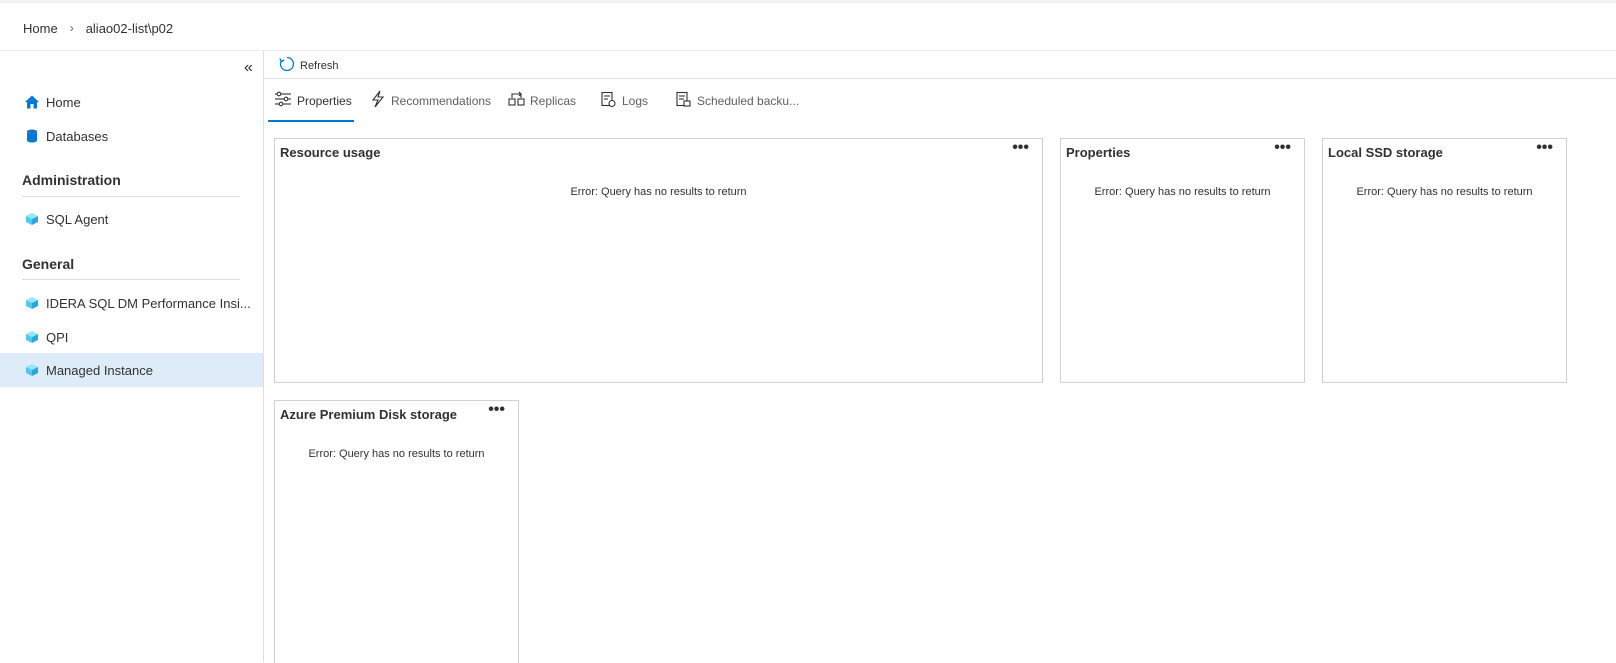 The width and height of the screenshot is (1616, 663). Describe the element at coordinates (289, 65) in the screenshot. I see `refresh-icon` at that location.